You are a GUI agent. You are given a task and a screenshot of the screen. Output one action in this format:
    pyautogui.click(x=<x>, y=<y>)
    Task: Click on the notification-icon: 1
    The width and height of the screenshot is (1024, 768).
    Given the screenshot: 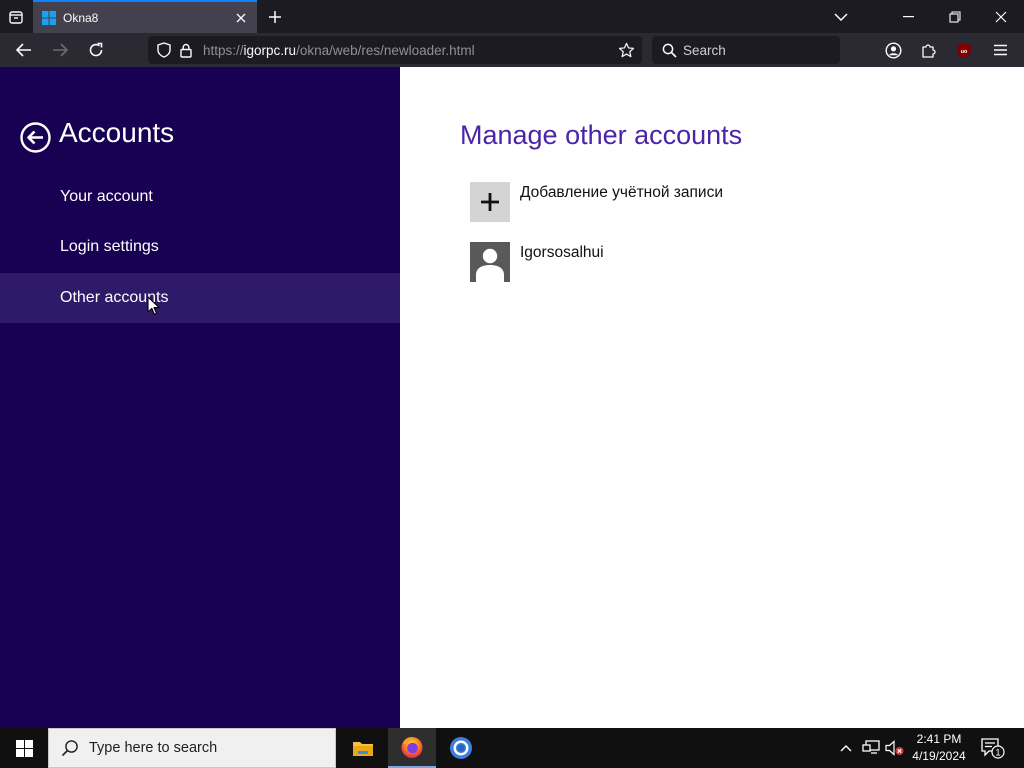 What is the action you would take?
    pyautogui.click(x=993, y=748)
    